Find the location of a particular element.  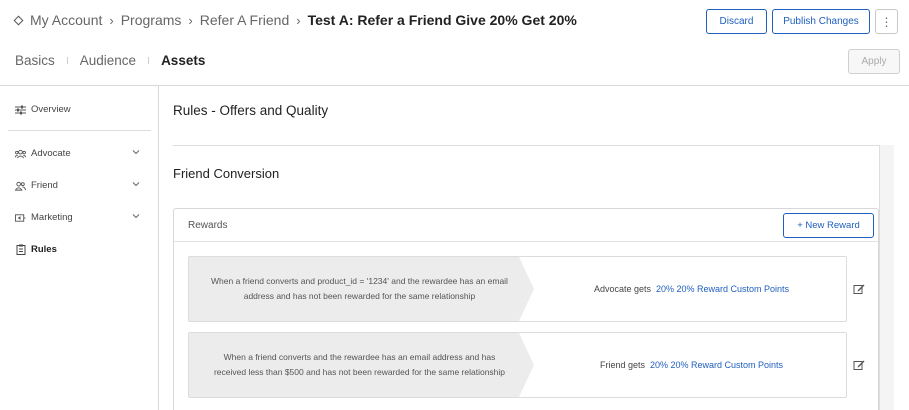

sidebar-item-overview: Overview is located at coordinates (77, 109).